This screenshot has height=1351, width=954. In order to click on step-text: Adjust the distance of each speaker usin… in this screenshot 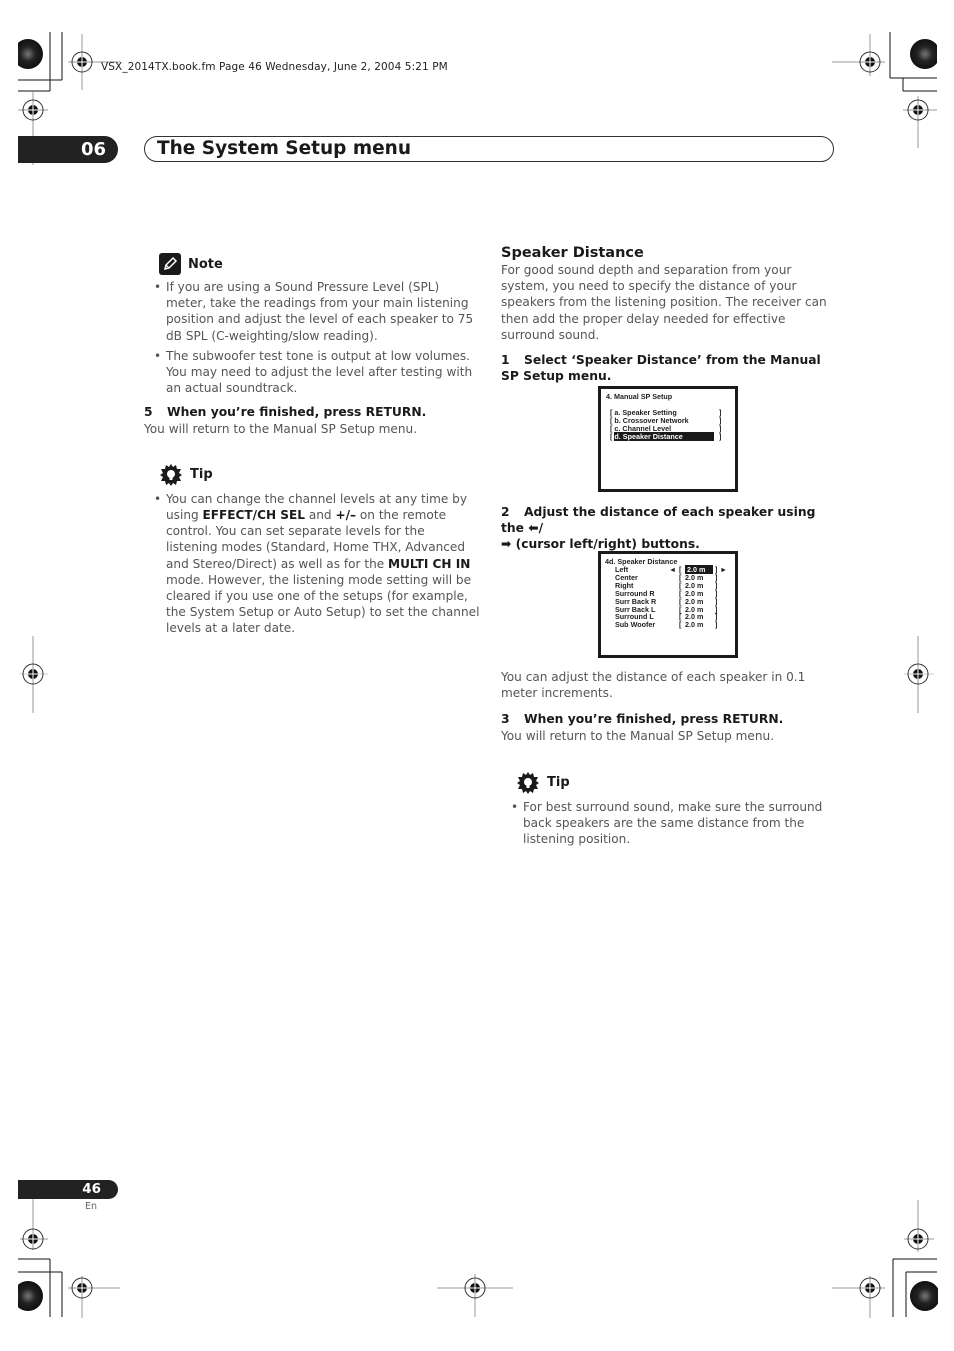, I will do `click(658, 520)`.